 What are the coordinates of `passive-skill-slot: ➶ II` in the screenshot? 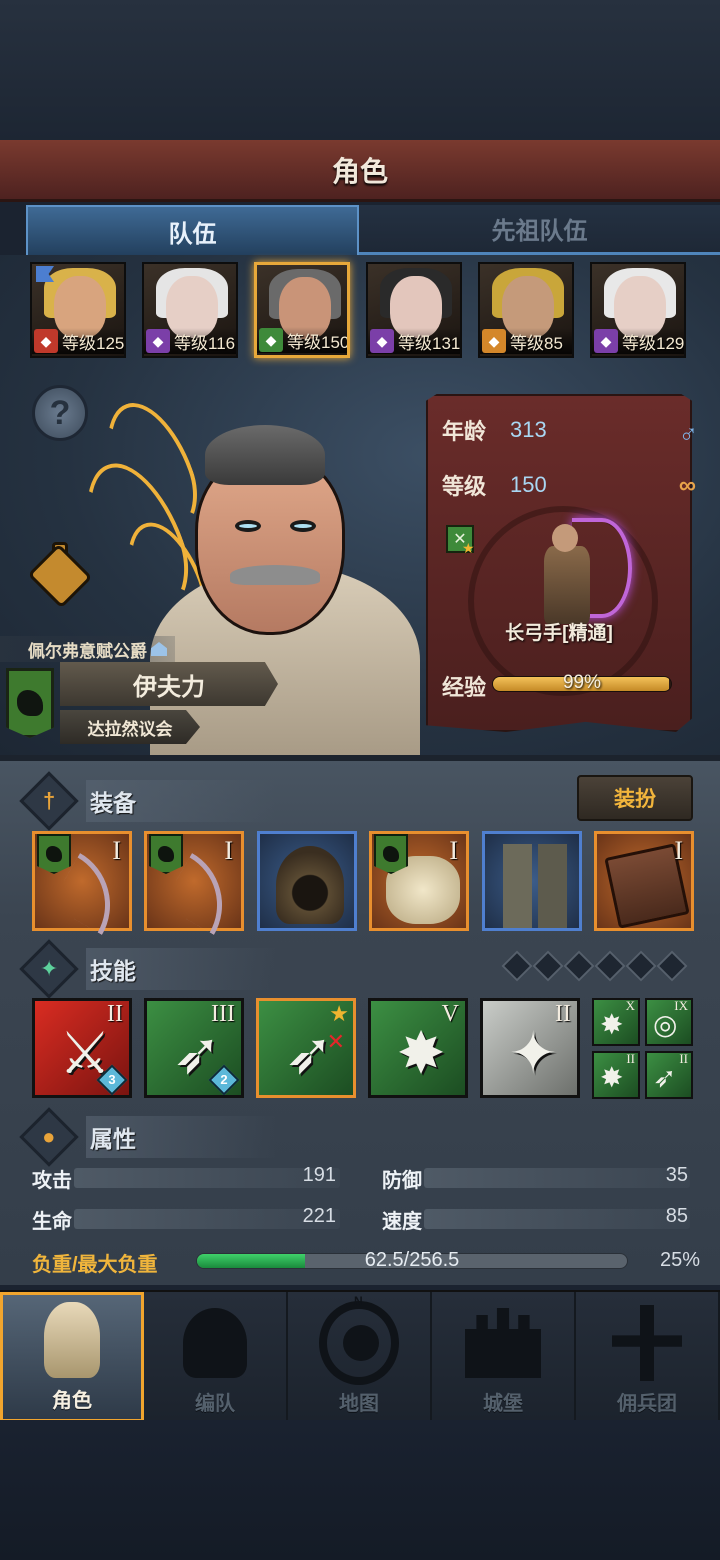 It's located at (669, 1075).